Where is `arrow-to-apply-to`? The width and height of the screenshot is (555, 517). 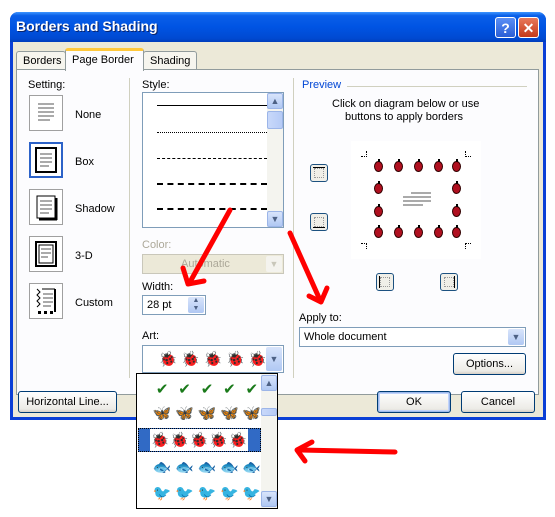 arrow-to-apply-to is located at coordinates (305, 266).